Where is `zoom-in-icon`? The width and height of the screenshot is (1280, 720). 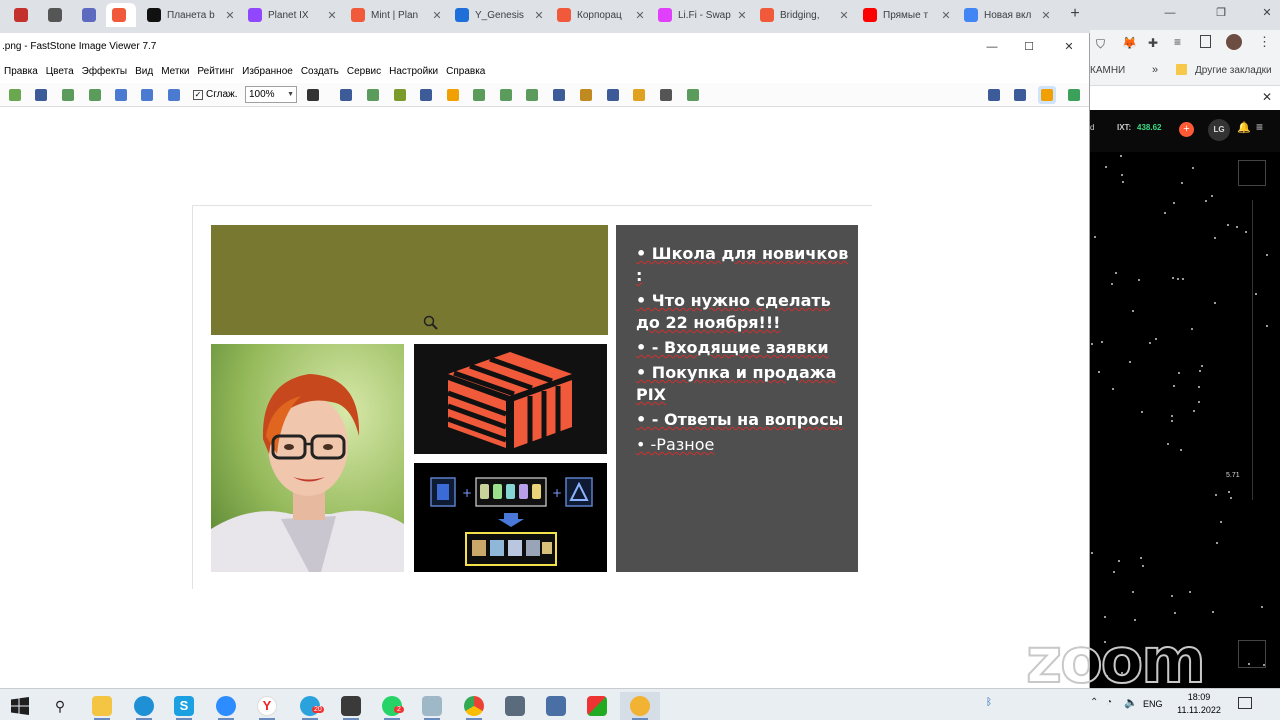 zoom-in-icon is located at coordinates (121, 95).